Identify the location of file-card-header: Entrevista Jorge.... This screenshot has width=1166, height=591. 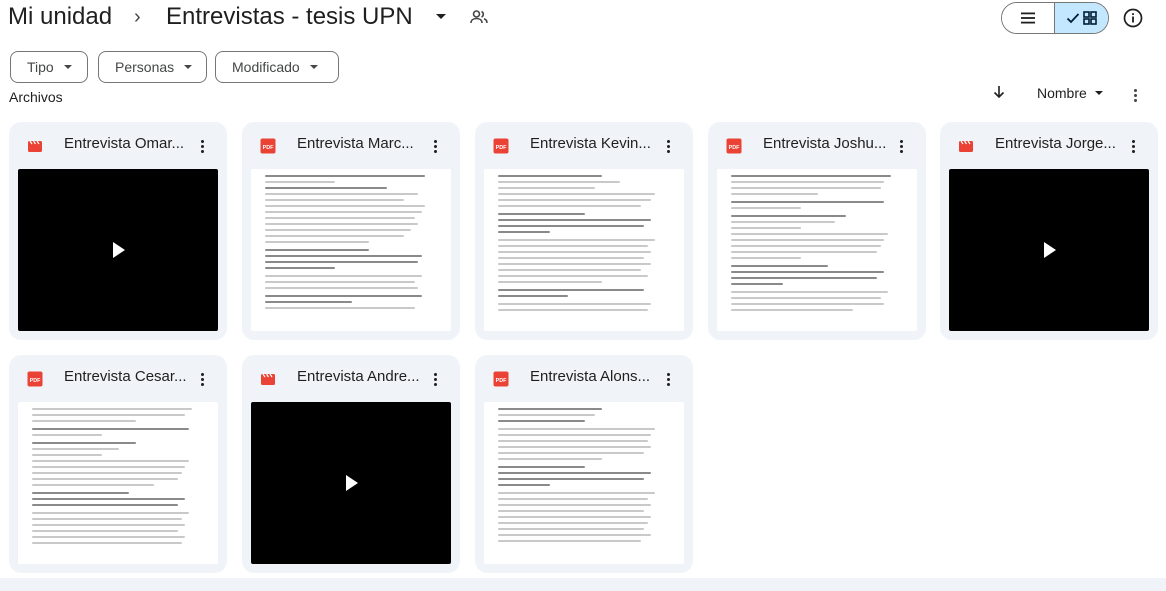
(1049, 145).